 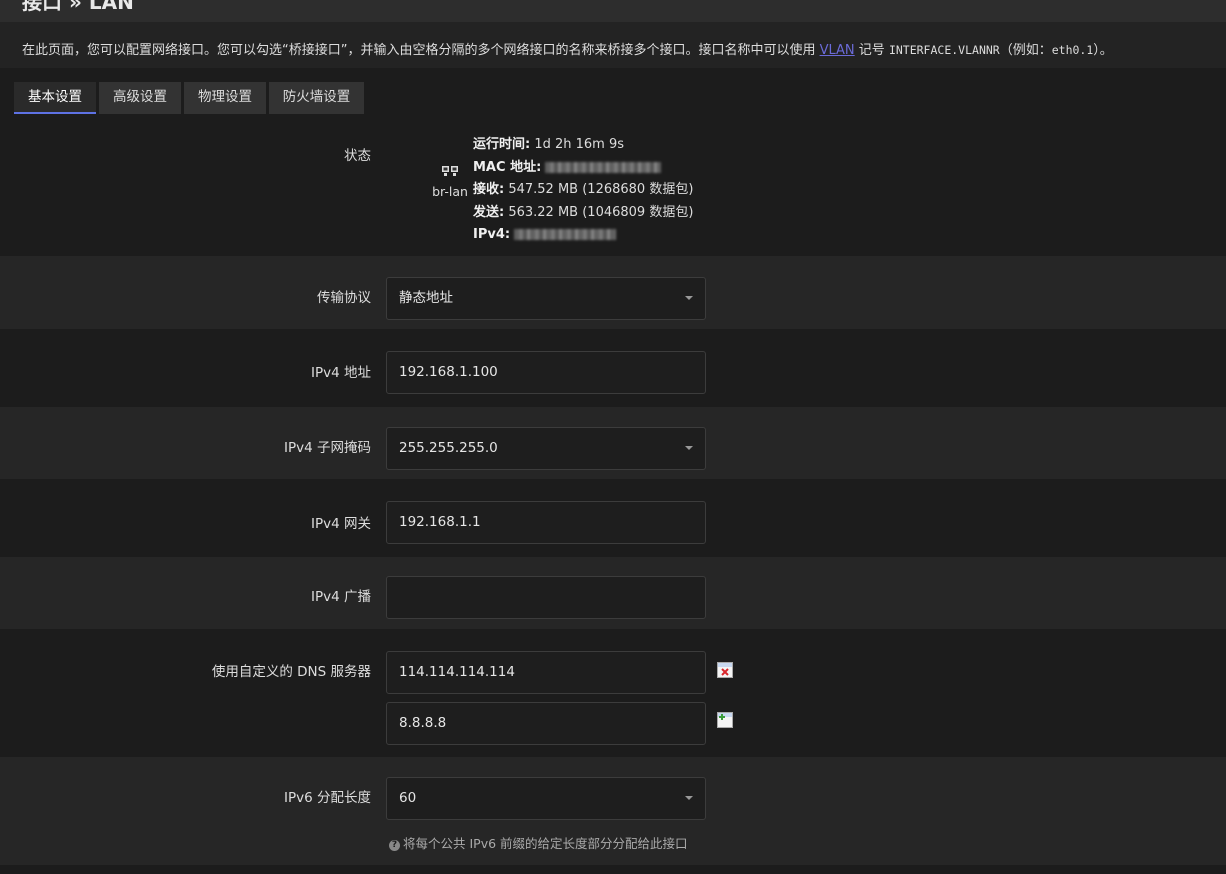 I want to click on rx-value: 547.52 MB (1268680 数据包), so click(x=601, y=189).